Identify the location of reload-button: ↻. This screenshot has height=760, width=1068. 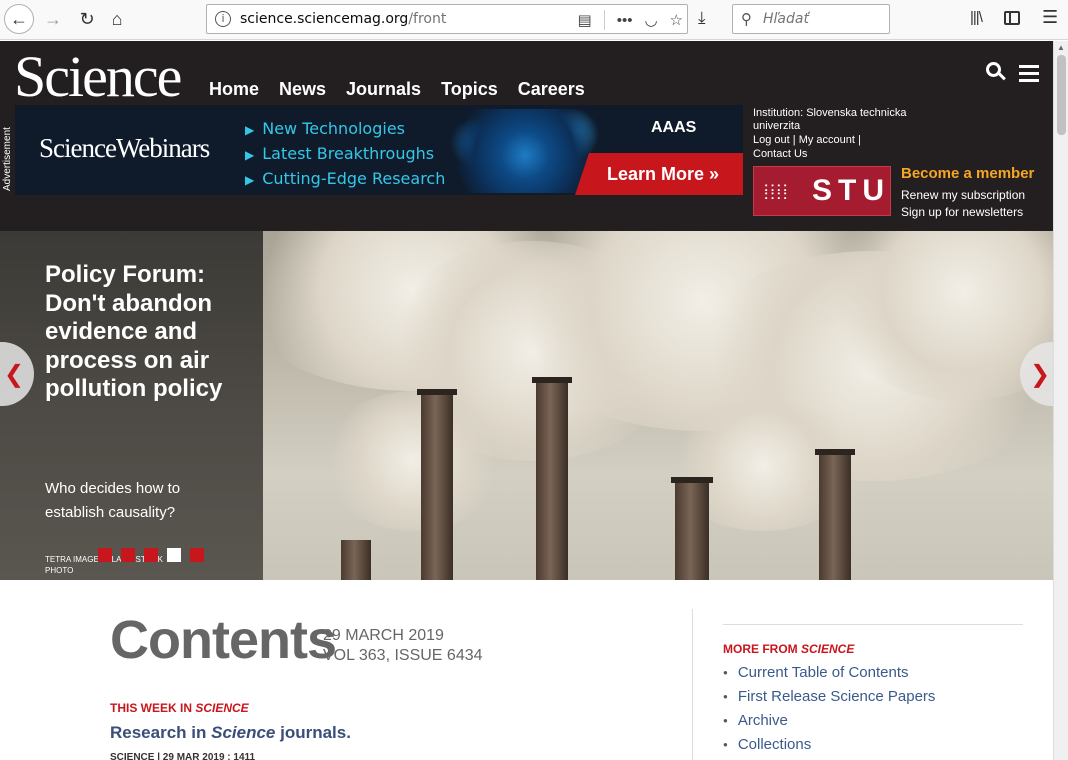
(87, 19).